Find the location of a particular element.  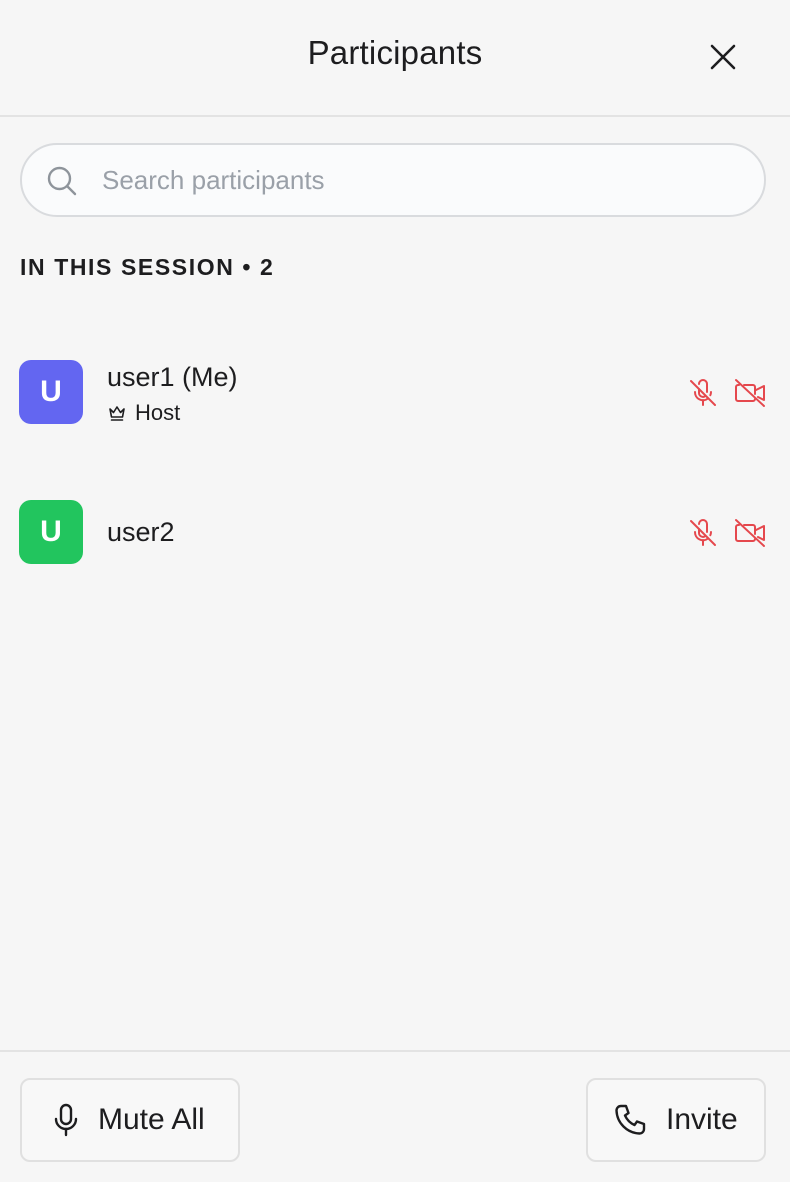

mic-icon is located at coordinates (66, 1120).